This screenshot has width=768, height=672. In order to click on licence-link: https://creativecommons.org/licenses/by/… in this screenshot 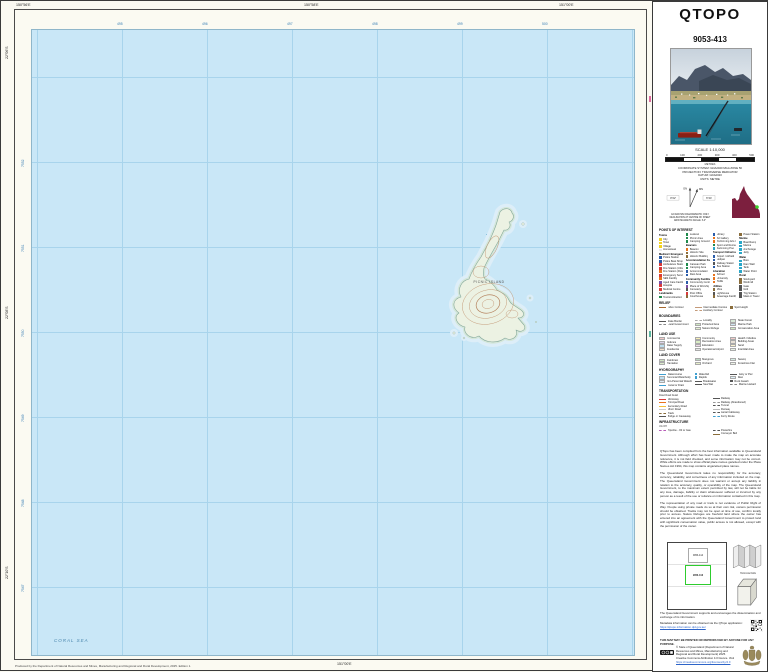, I will do `click(703, 662)`.